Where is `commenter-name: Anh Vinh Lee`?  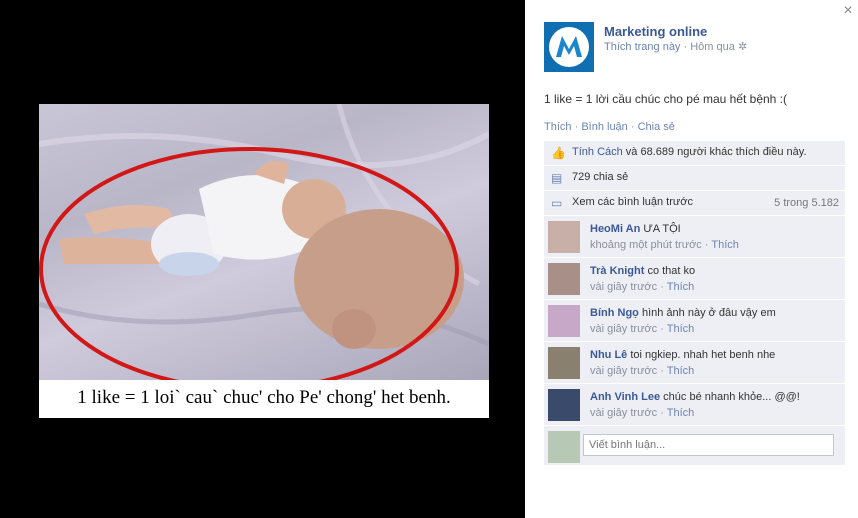 commenter-name: Anh Vinh Lee is located at coordinates (625, 397).